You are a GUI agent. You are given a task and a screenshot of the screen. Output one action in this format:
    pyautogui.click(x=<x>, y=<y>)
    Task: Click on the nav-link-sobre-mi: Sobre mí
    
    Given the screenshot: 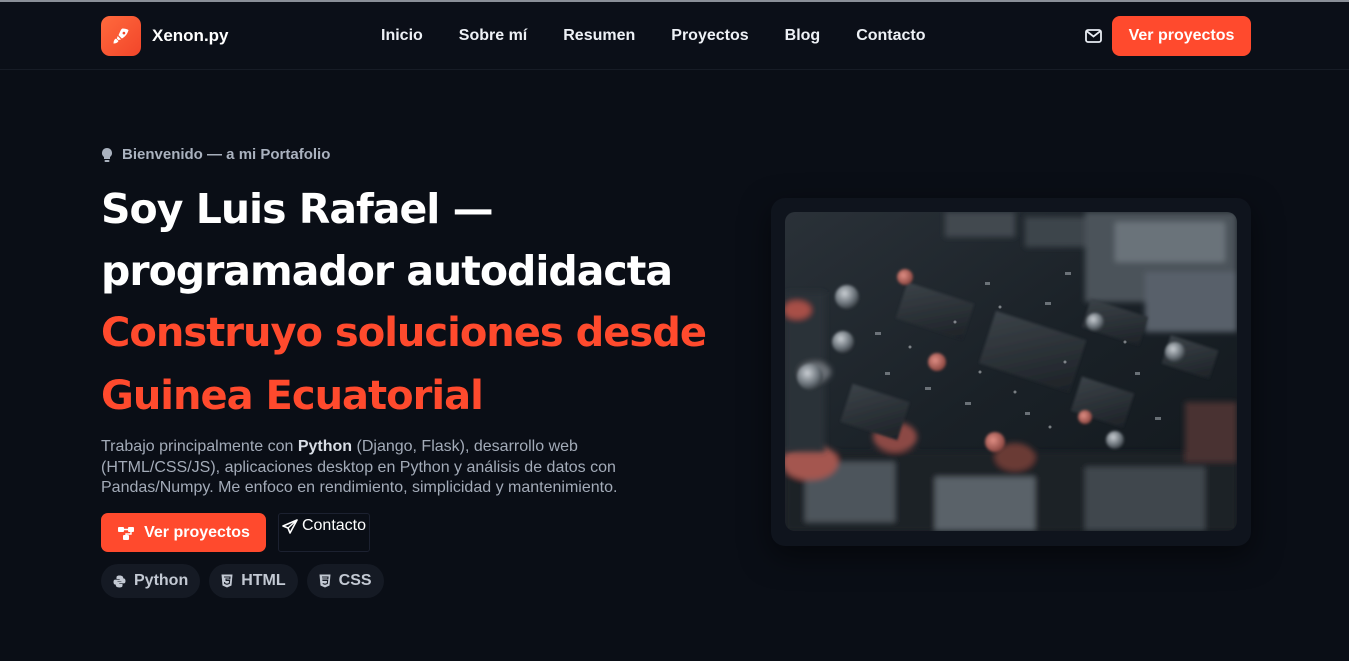 What is the action you would take?
    pyautogui.click(x=493, y=36)
    